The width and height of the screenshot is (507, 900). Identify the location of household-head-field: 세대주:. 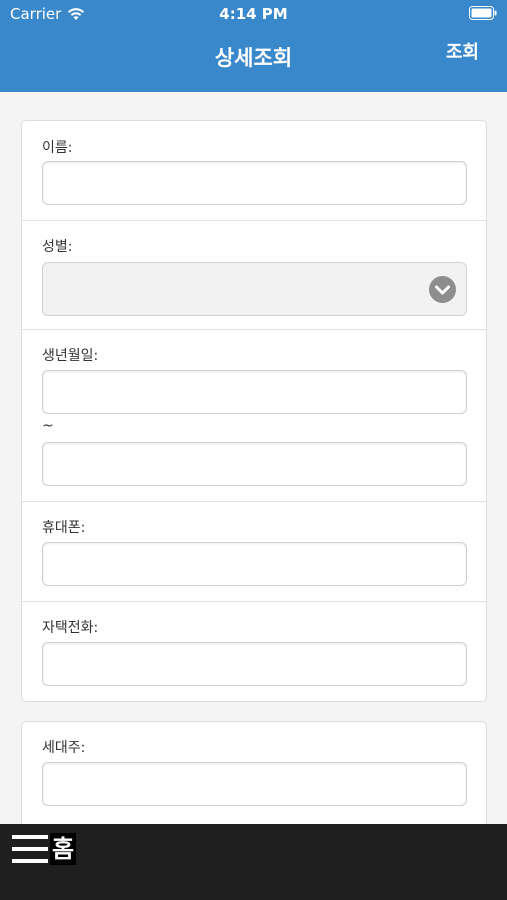
(254, 772).